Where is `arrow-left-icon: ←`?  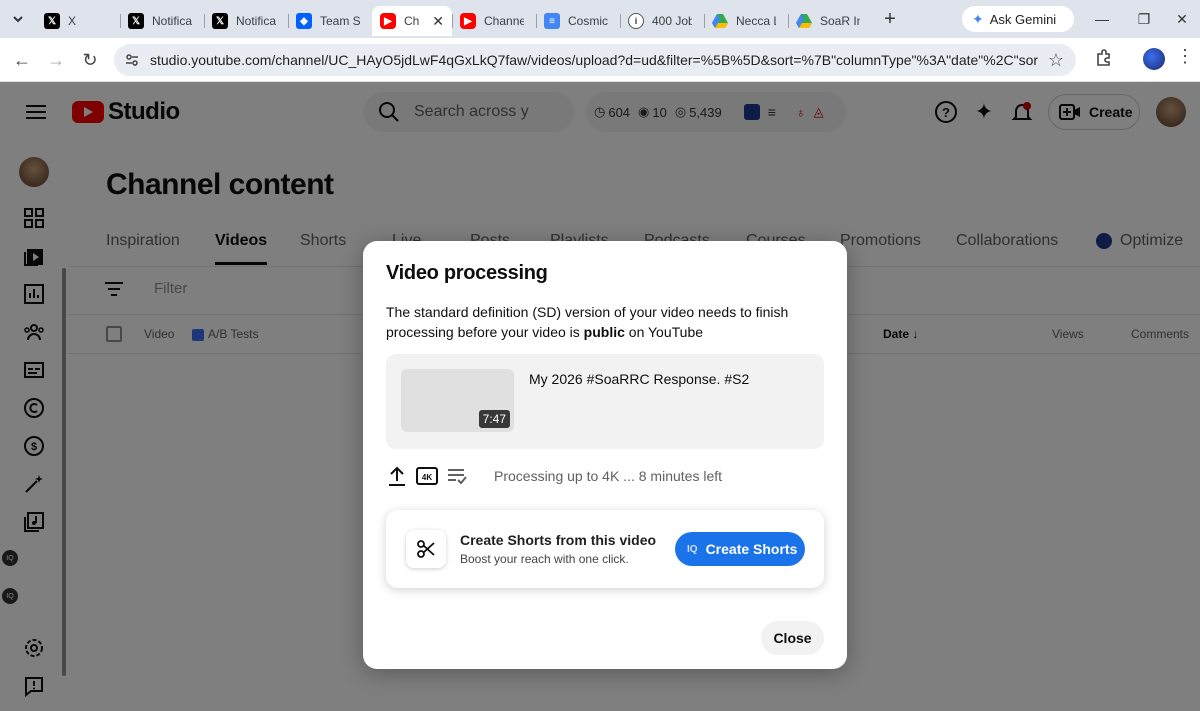 arrow-left-icon: ← is located at coordinates (22, 59).